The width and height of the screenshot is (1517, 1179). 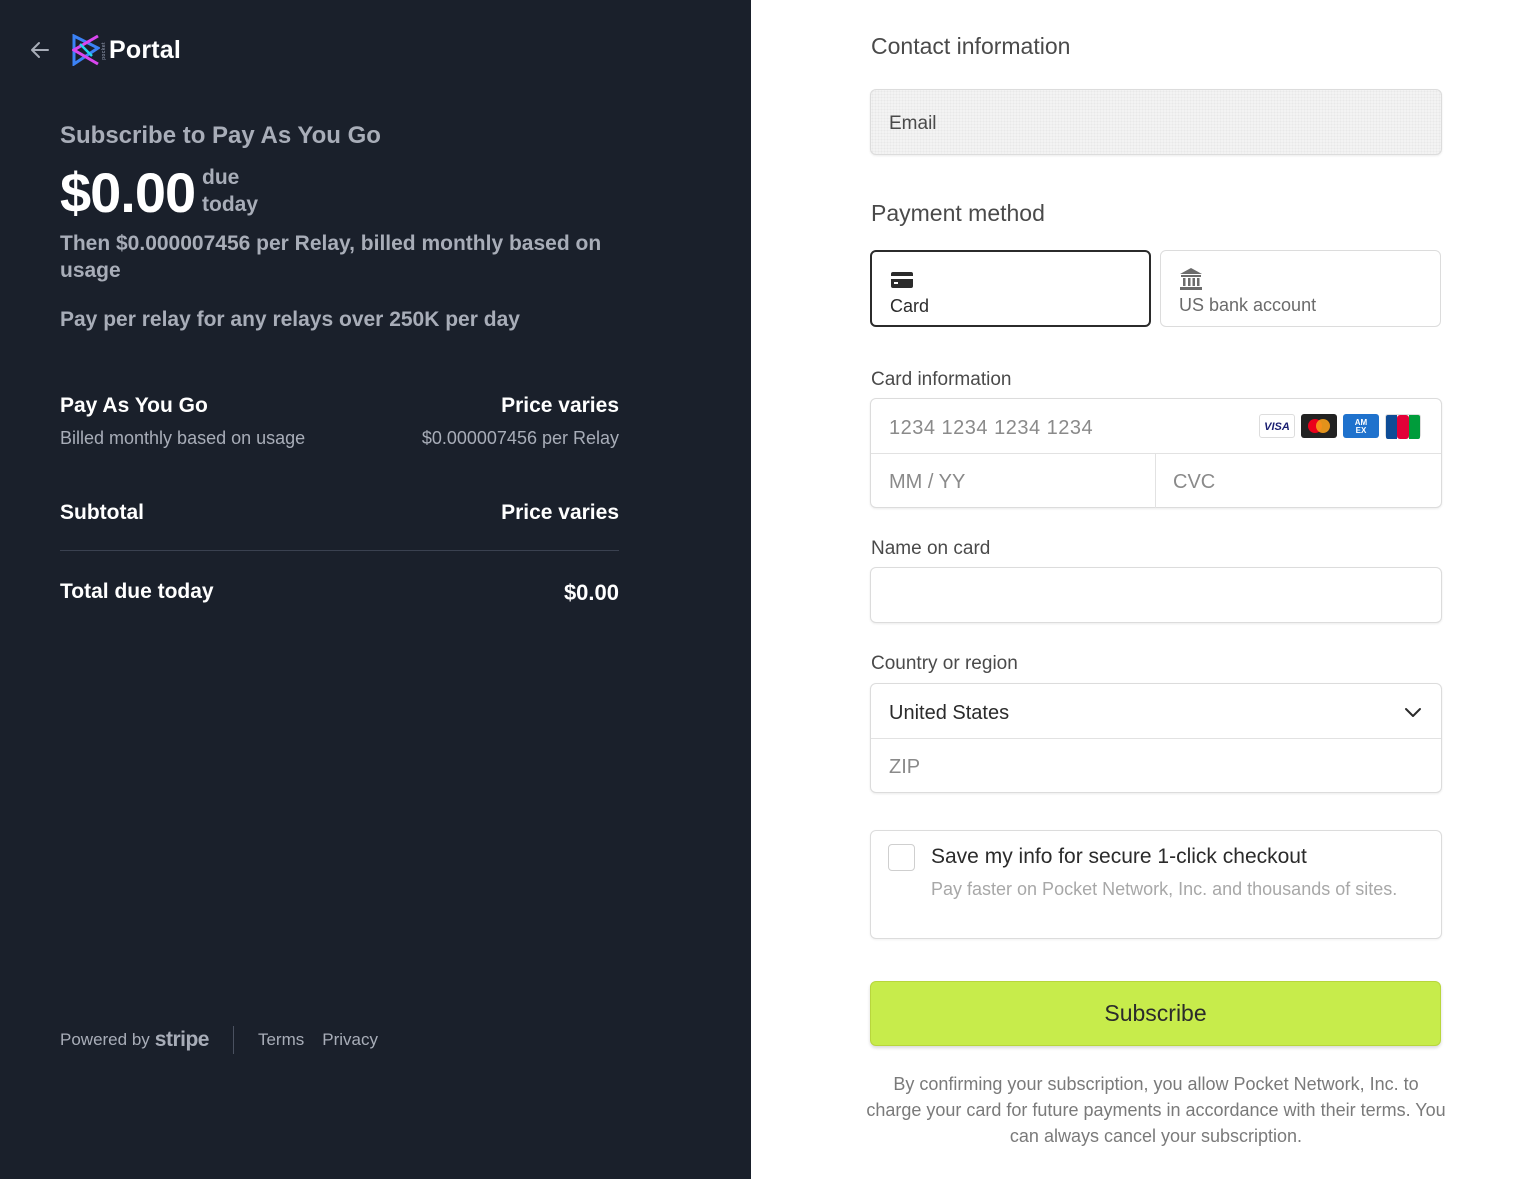 What do you see at coordinates (931, 548) in the screenshot?
I see `name-on-card-label: Name on card` at bounding box center [931, 548].